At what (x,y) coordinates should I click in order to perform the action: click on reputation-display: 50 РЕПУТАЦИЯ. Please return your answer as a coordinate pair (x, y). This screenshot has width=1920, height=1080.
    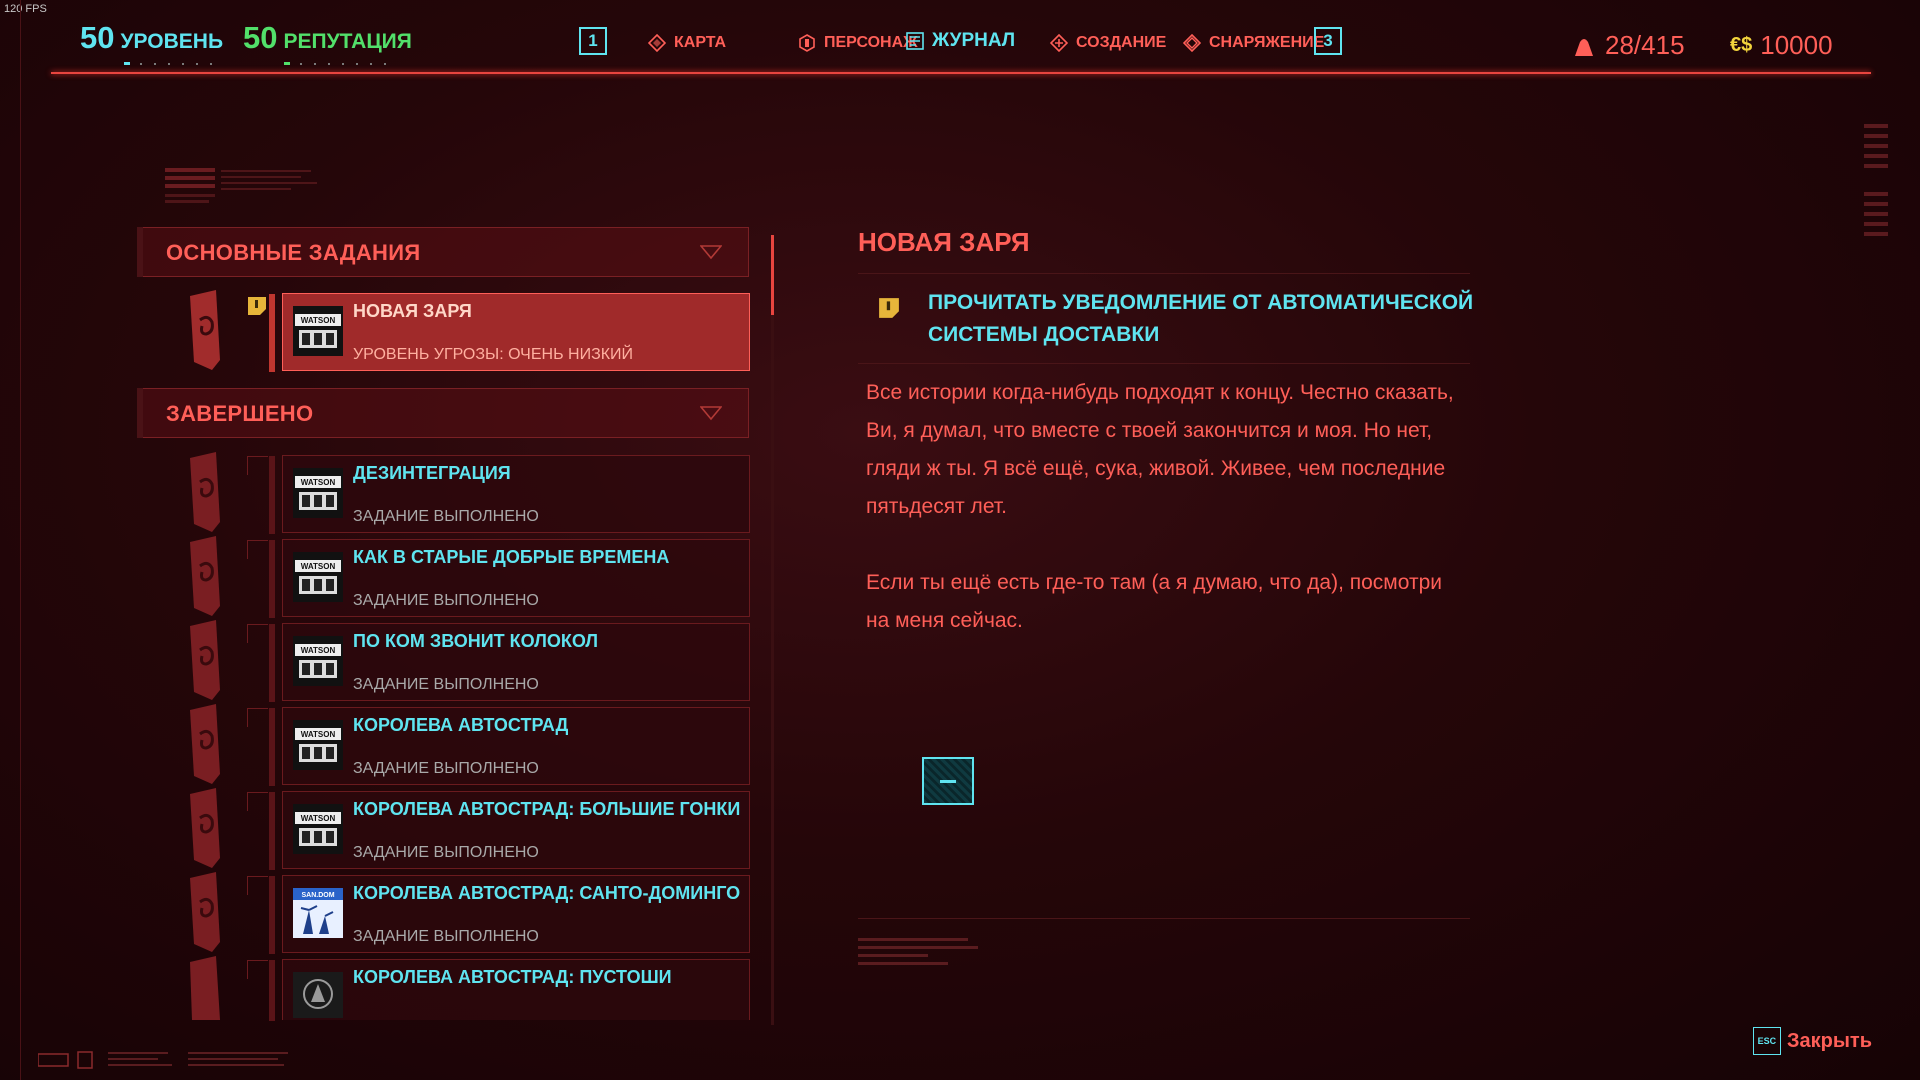
    Looking at the image, I should click on (327, 38).